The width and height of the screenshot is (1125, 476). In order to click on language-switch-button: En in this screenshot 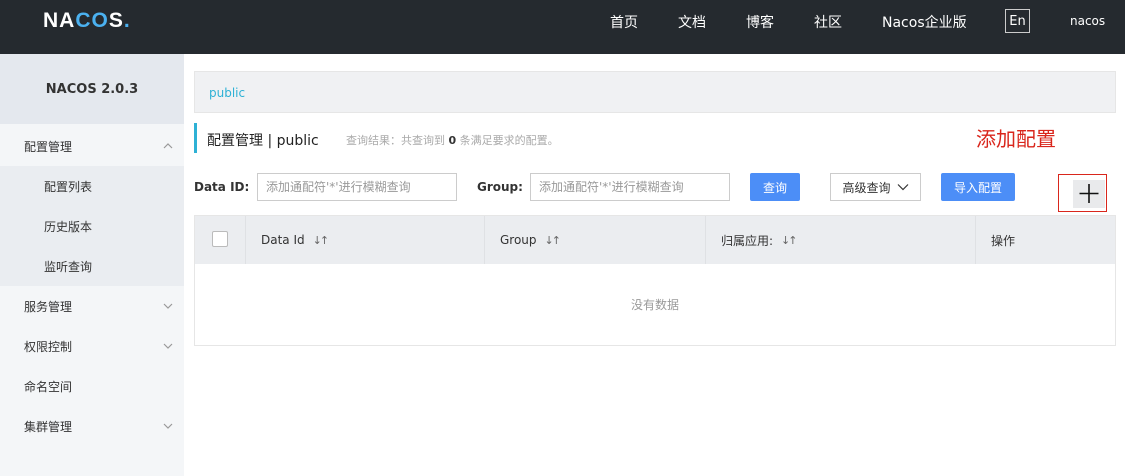, I will do `click(1017, 21)`.